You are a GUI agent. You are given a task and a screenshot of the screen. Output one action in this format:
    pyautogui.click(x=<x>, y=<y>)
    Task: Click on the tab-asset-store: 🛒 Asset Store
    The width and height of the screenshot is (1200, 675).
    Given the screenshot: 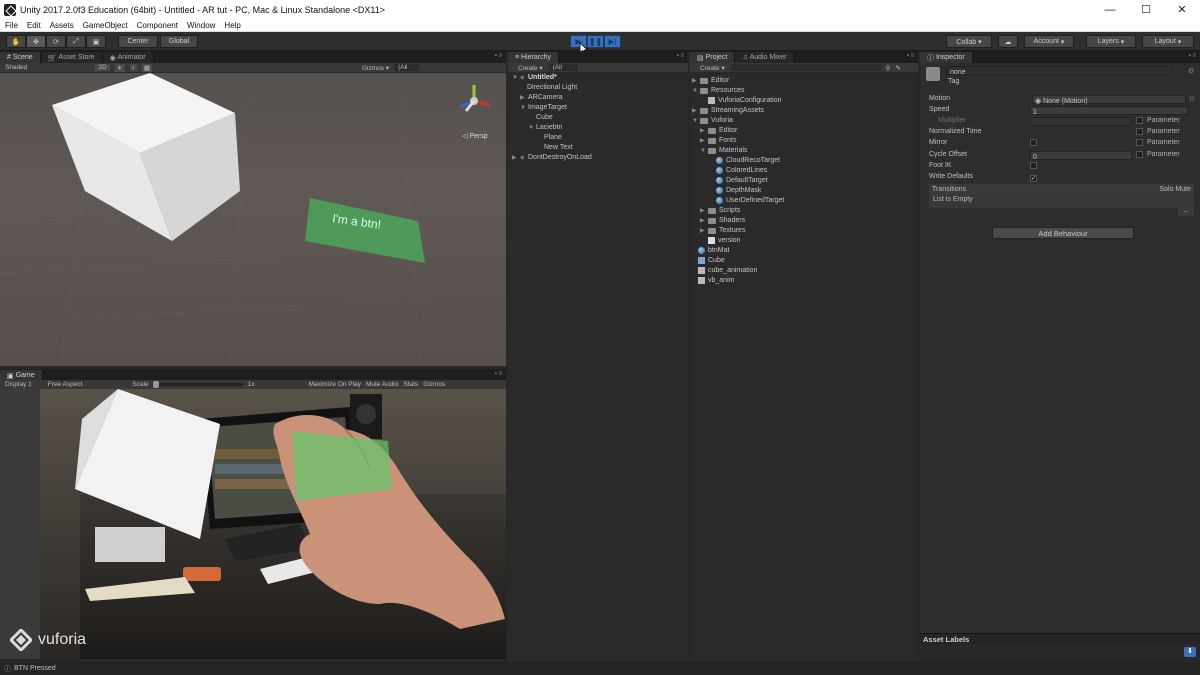 What is the action you would take?
    pyautogui.click(x=71, y=57)
    